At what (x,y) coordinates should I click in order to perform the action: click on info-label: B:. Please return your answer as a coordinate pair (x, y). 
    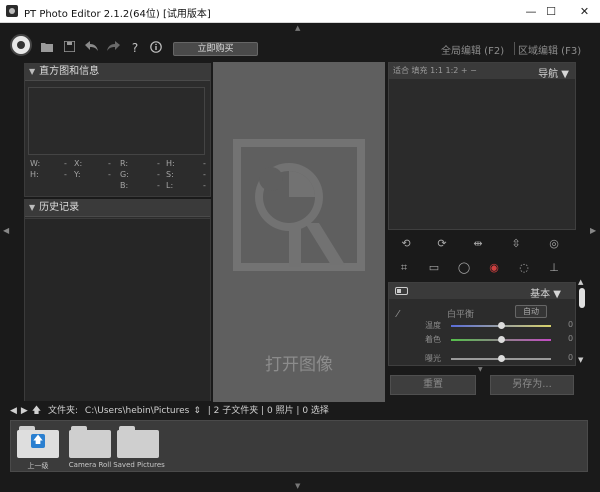
    Looking at the image, I should click on (124, 185).